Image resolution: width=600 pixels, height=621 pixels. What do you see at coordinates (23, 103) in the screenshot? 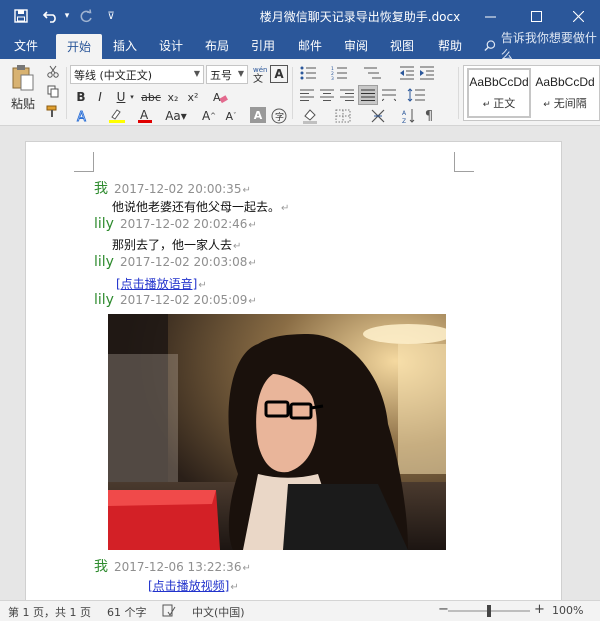
I see `paste-button: 粘贴` at bounding box center [23, 103].